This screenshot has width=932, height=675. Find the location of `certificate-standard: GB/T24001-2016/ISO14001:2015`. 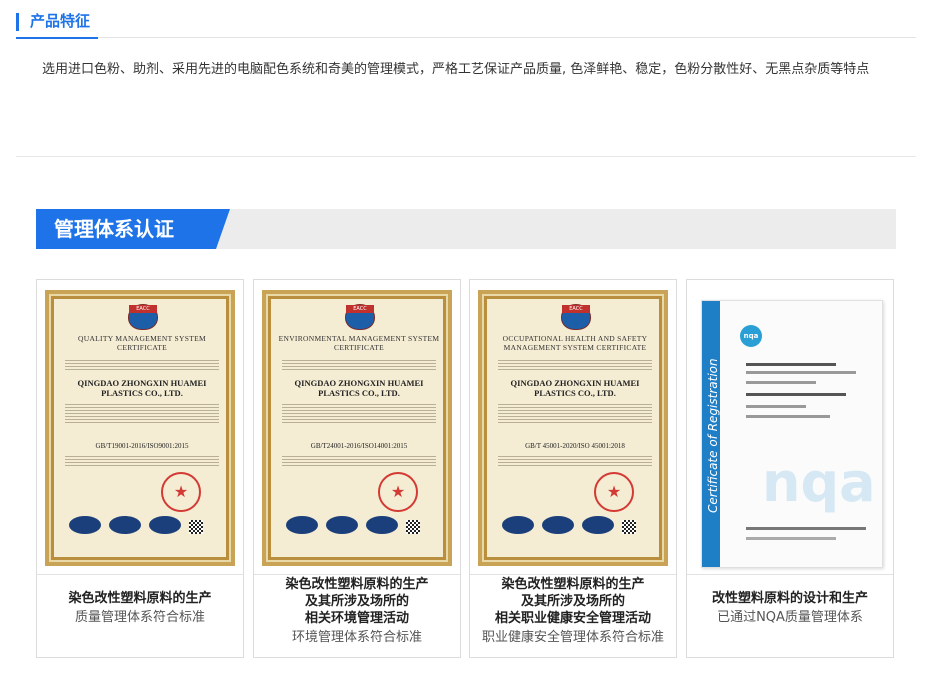

certificate-standard: GB/T24001-2016/ISO14001:2015 is located at coordinates (359, 446).